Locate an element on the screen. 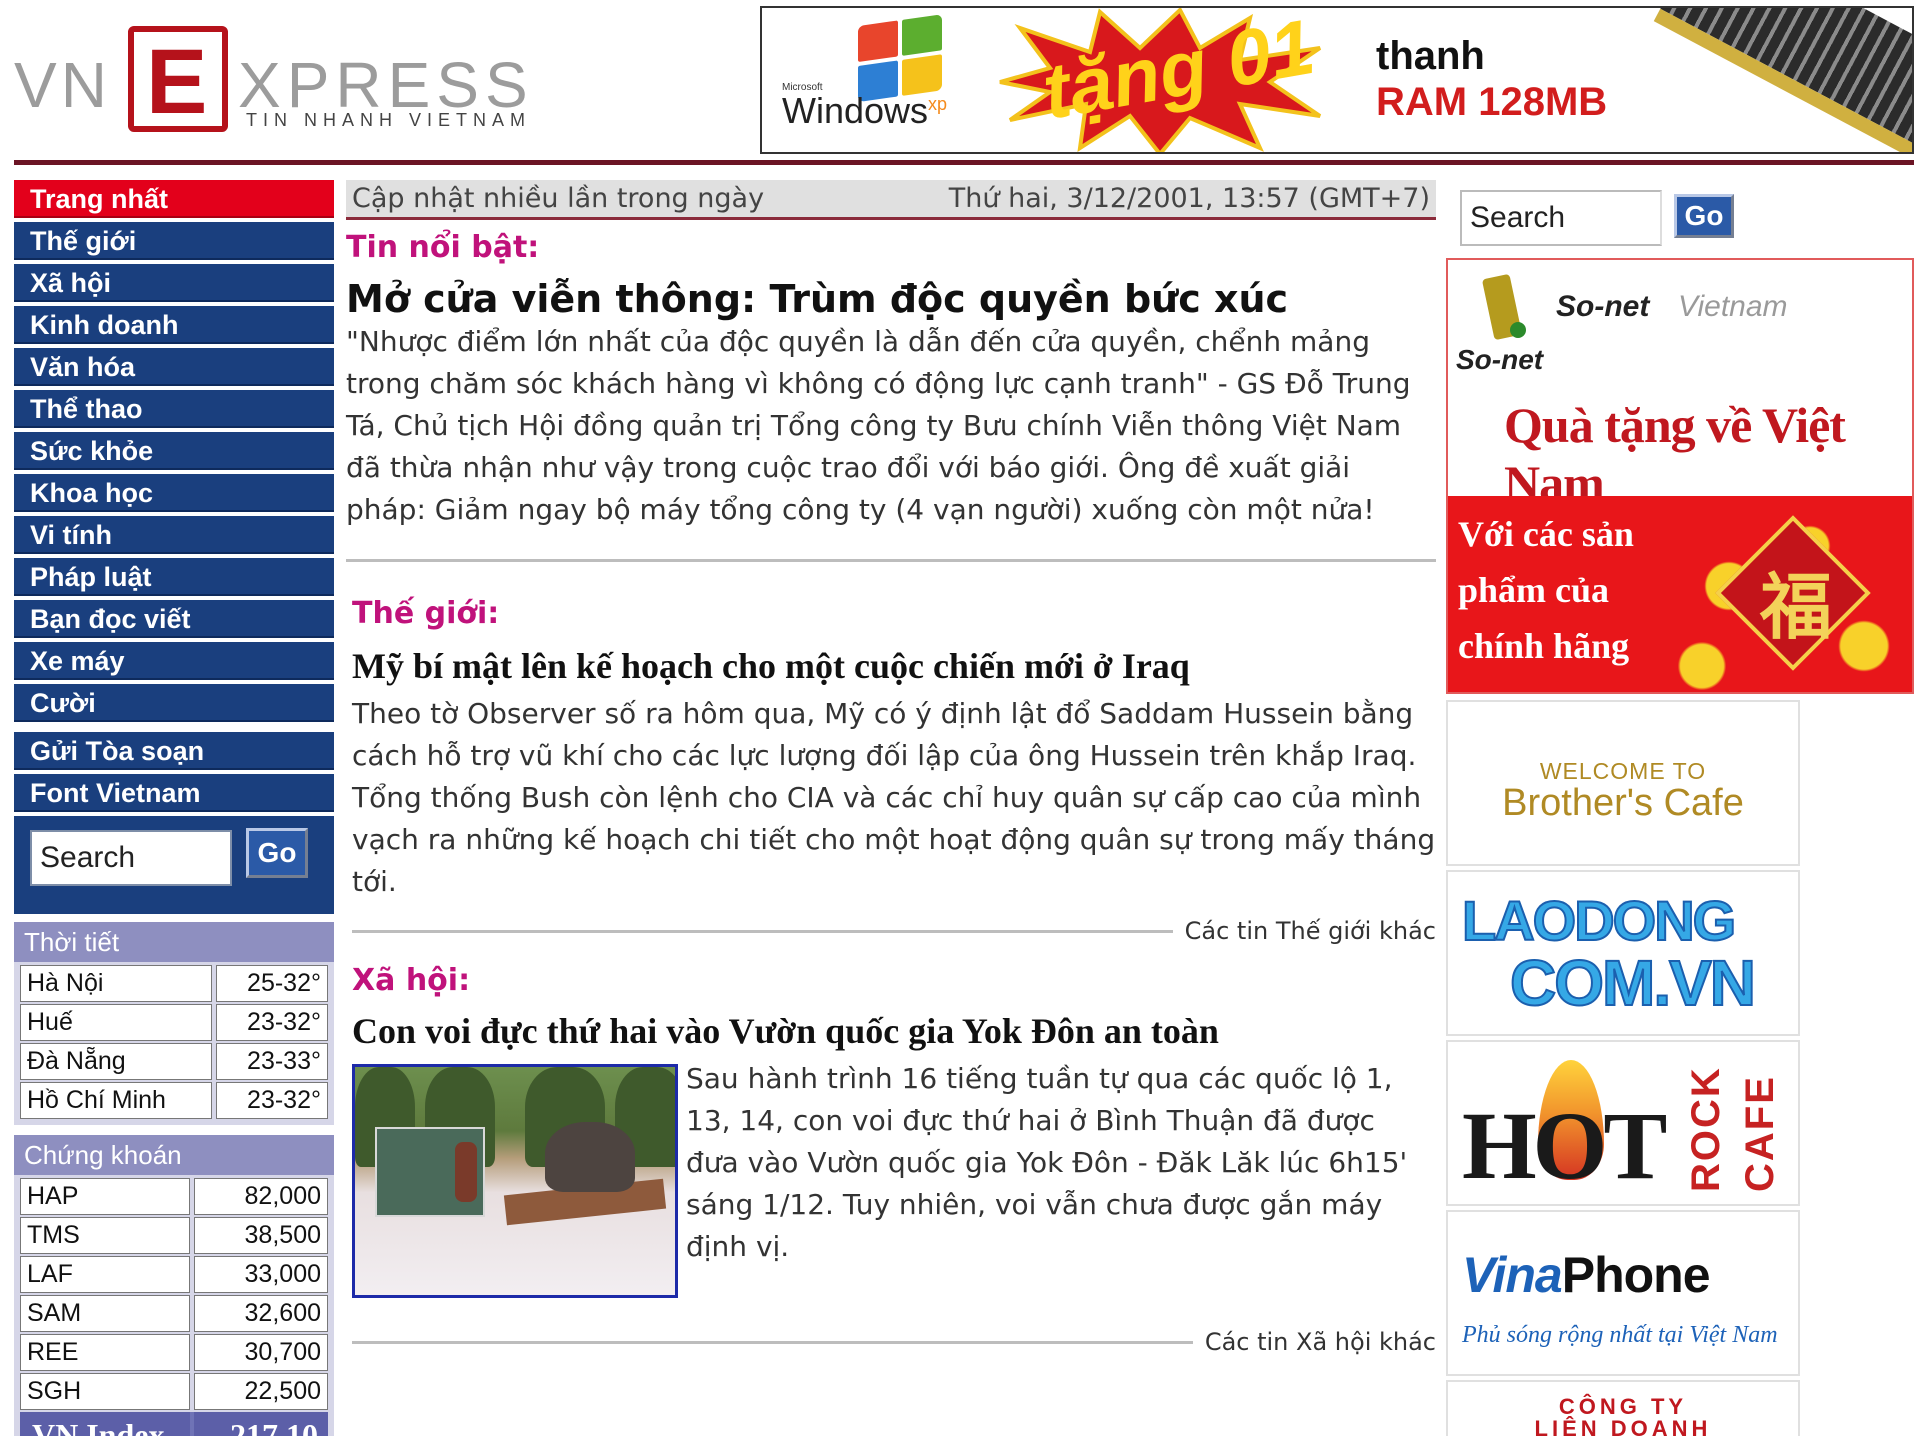  weather-city: Hà Nội is located at coordinates (116, 983).